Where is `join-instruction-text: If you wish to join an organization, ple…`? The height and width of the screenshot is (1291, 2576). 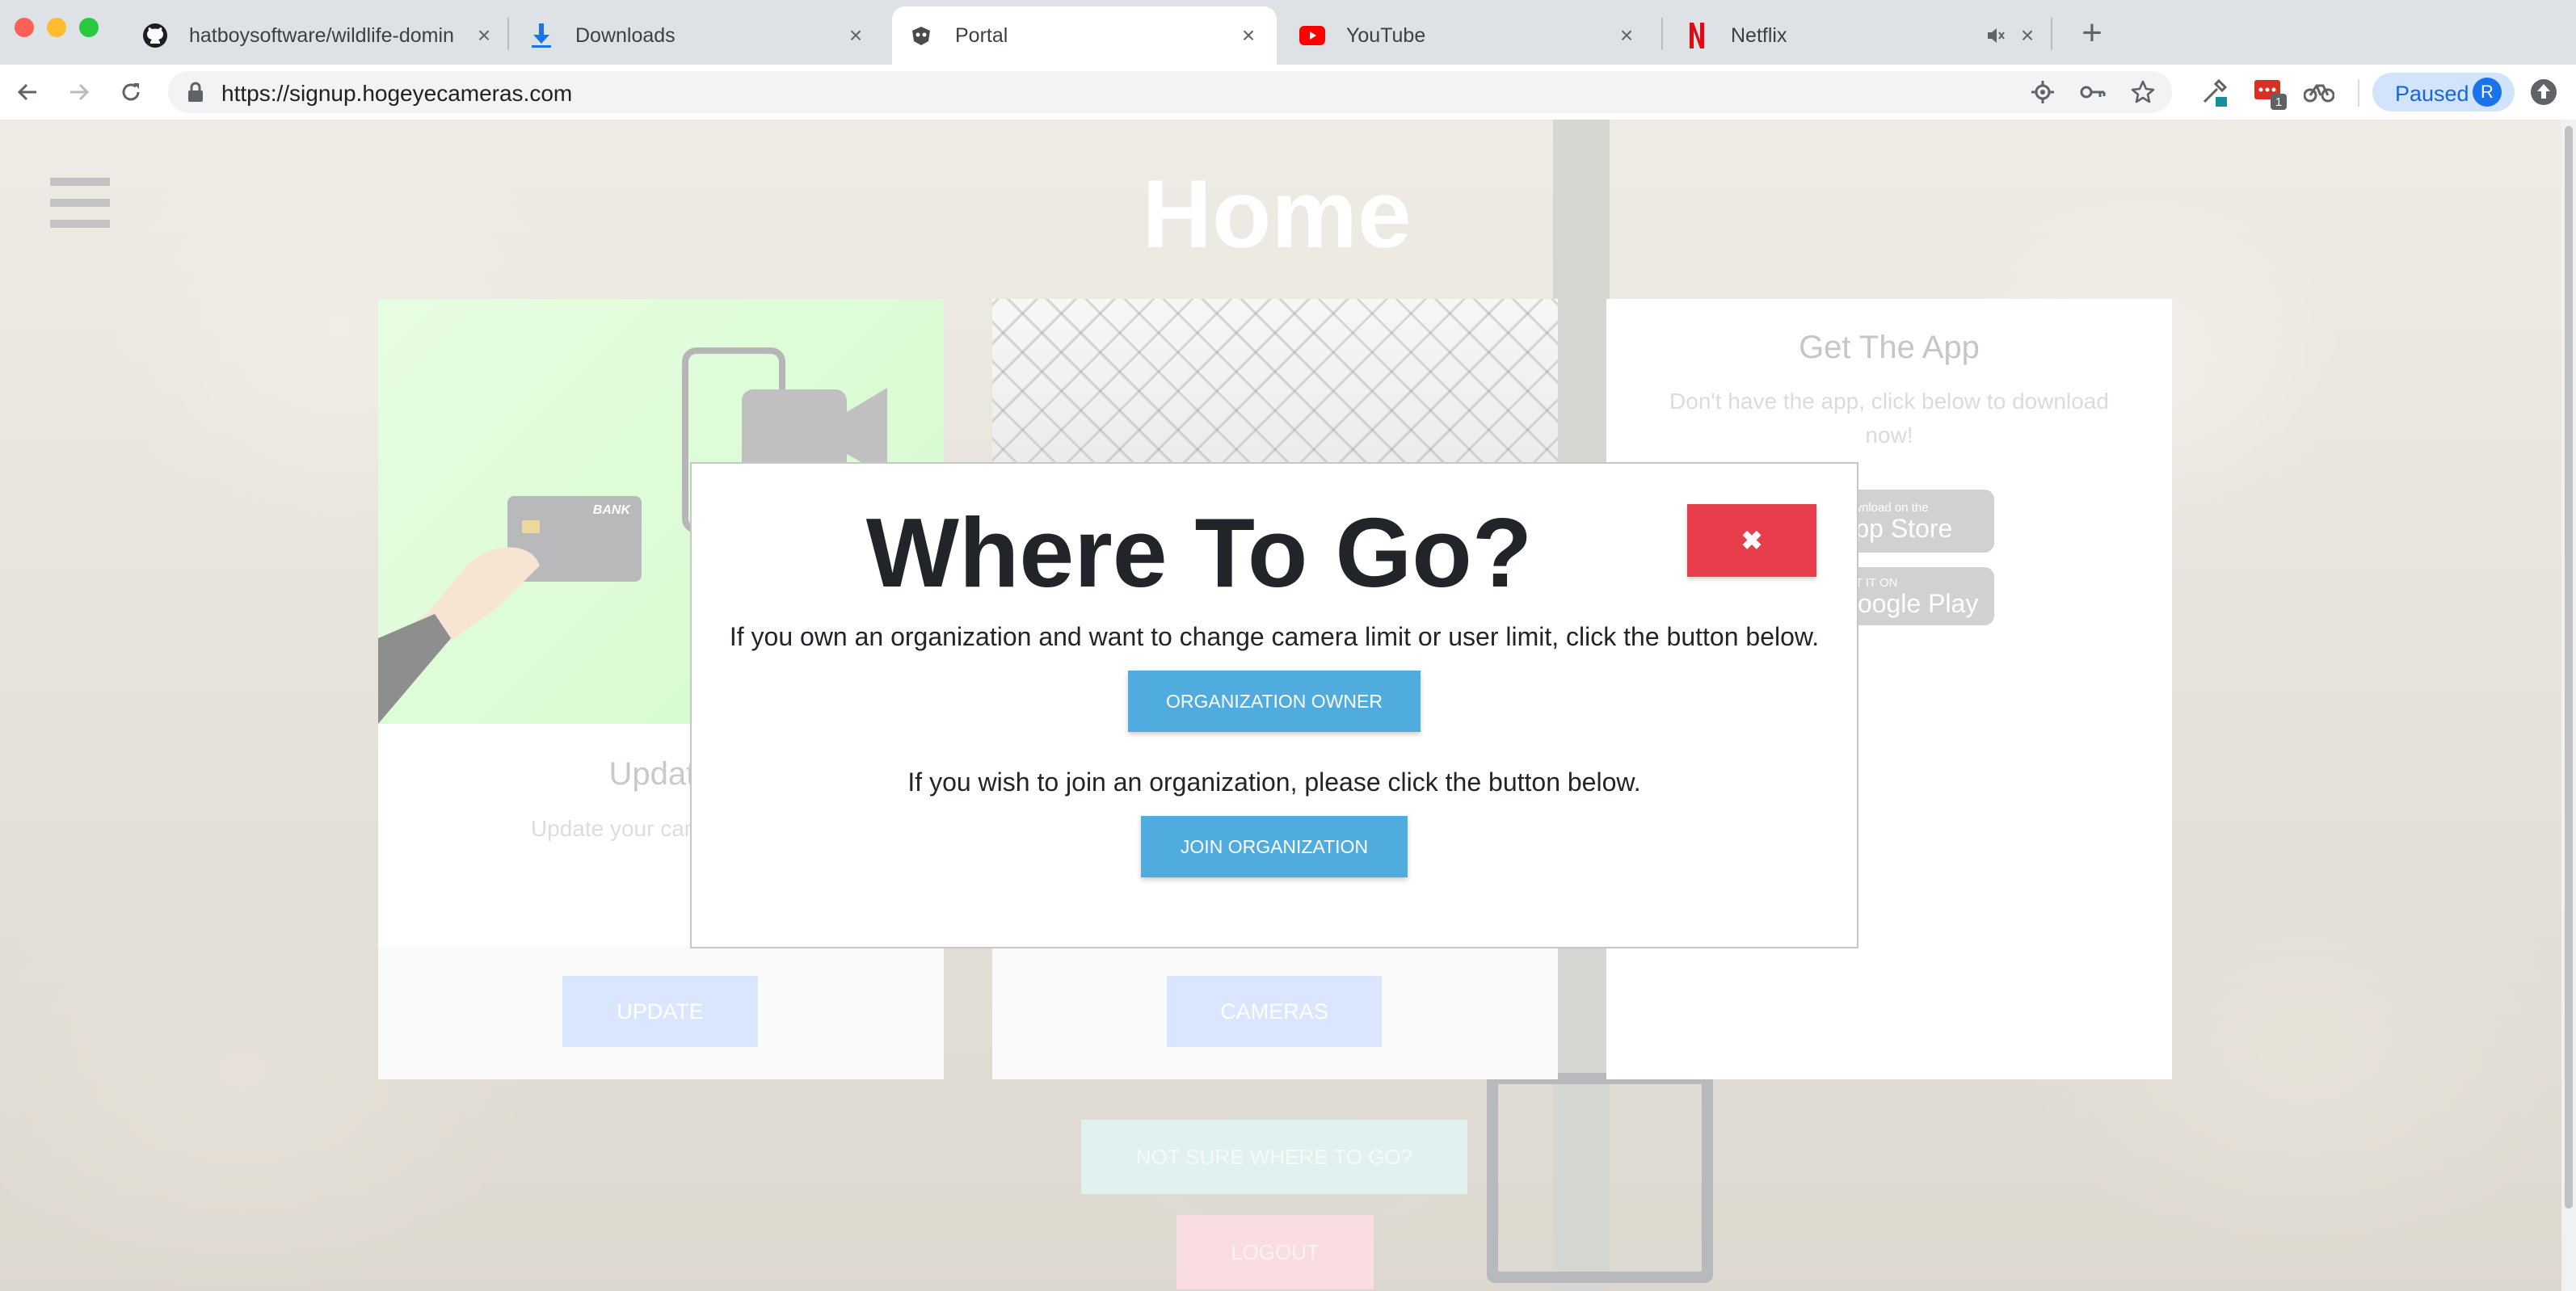 join-instruction-text: If you wish to join an organization, ple… is located at coordinates (1274, 782).